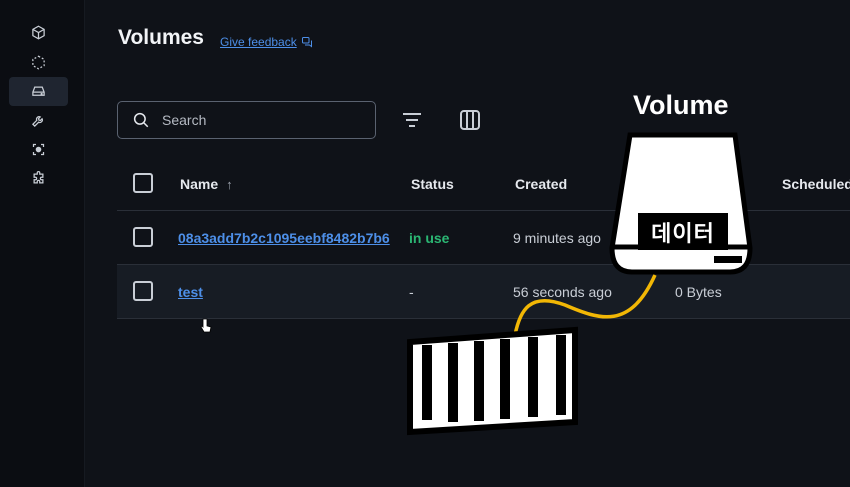  Describe the element at coordinates (557, 238) in the screenshot. I see `created-cell: 9 minutes ago` at that location.